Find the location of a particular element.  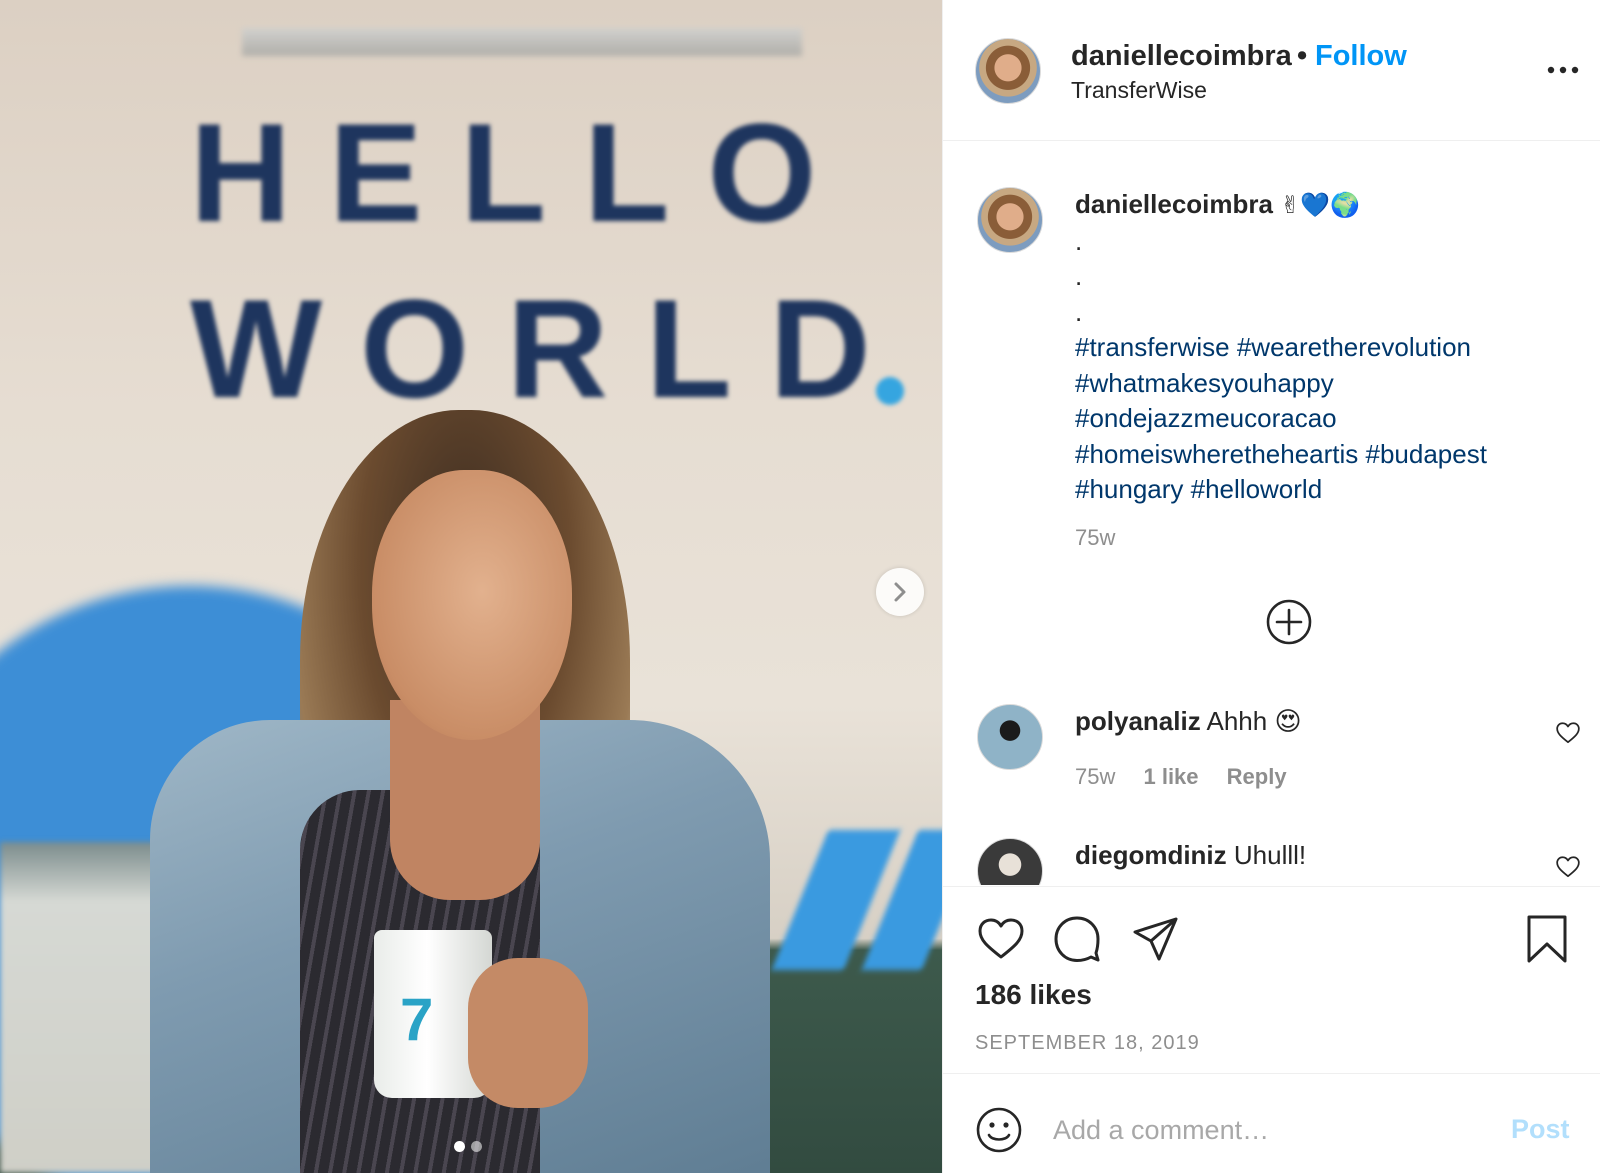

wall-text-hello: HELLO is located at coordinates (522, 172).